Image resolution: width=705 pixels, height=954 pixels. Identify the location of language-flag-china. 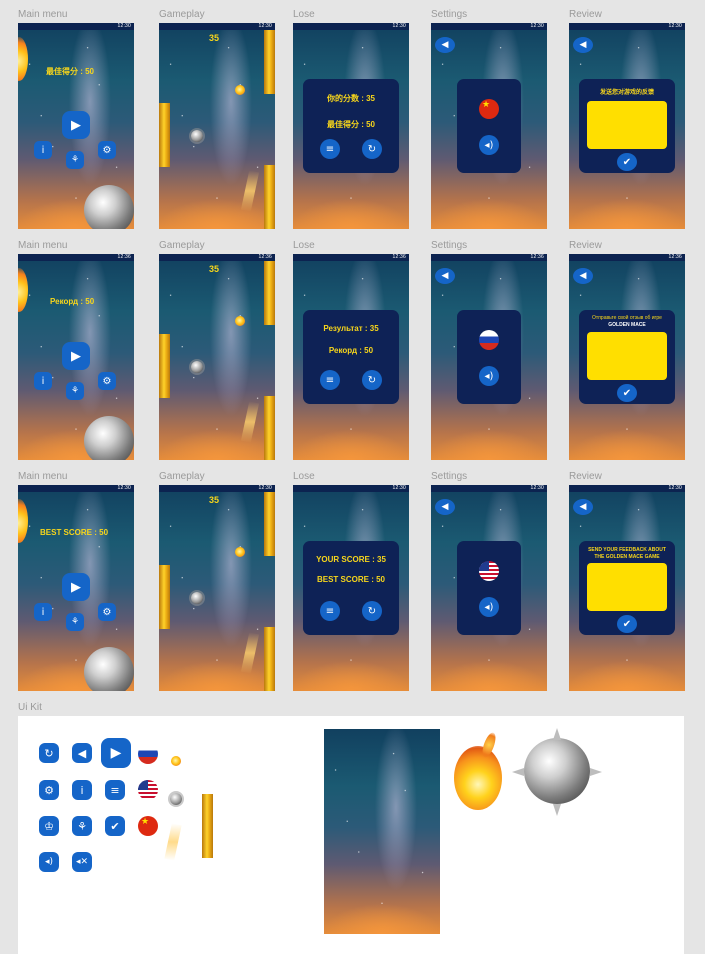
(489, 109).